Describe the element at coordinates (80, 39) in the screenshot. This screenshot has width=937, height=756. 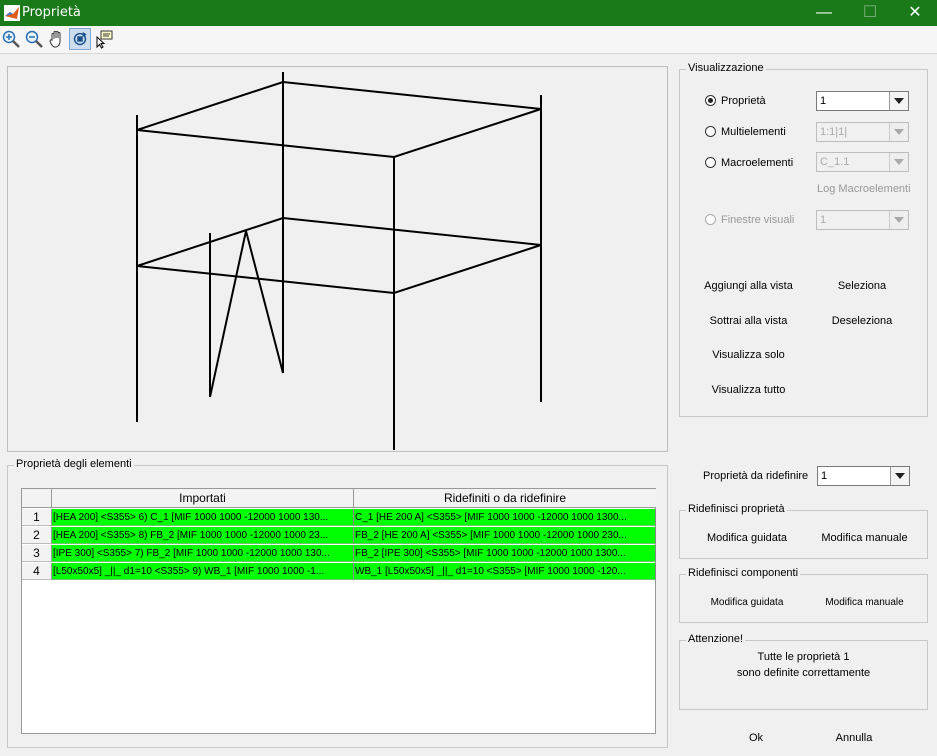
I see `rotate-3d-icon` at that location.